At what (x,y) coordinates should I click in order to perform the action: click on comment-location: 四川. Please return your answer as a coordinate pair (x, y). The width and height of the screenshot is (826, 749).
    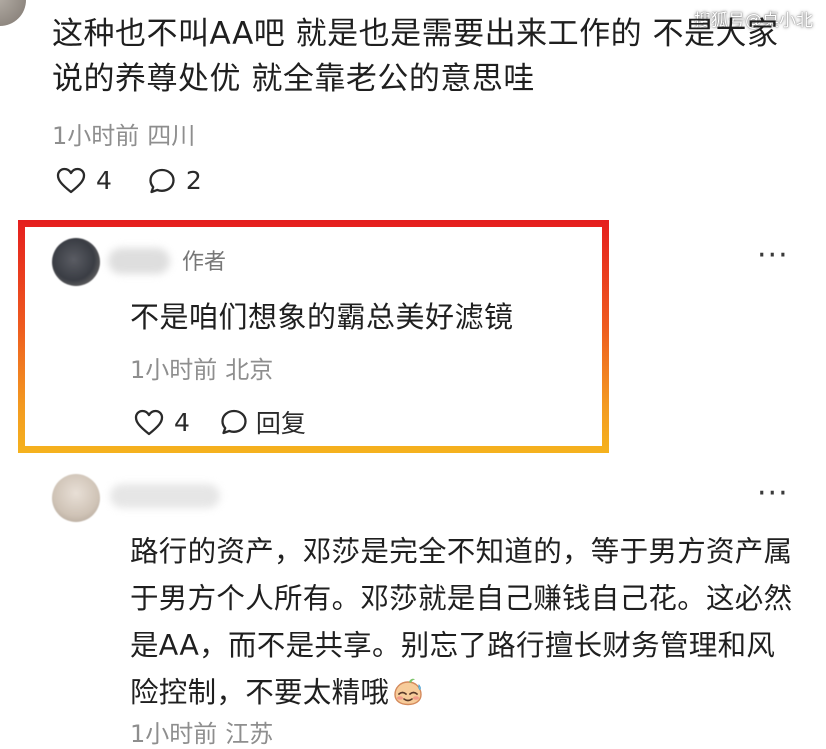
    Looking at the image, I should click on (171, 136).